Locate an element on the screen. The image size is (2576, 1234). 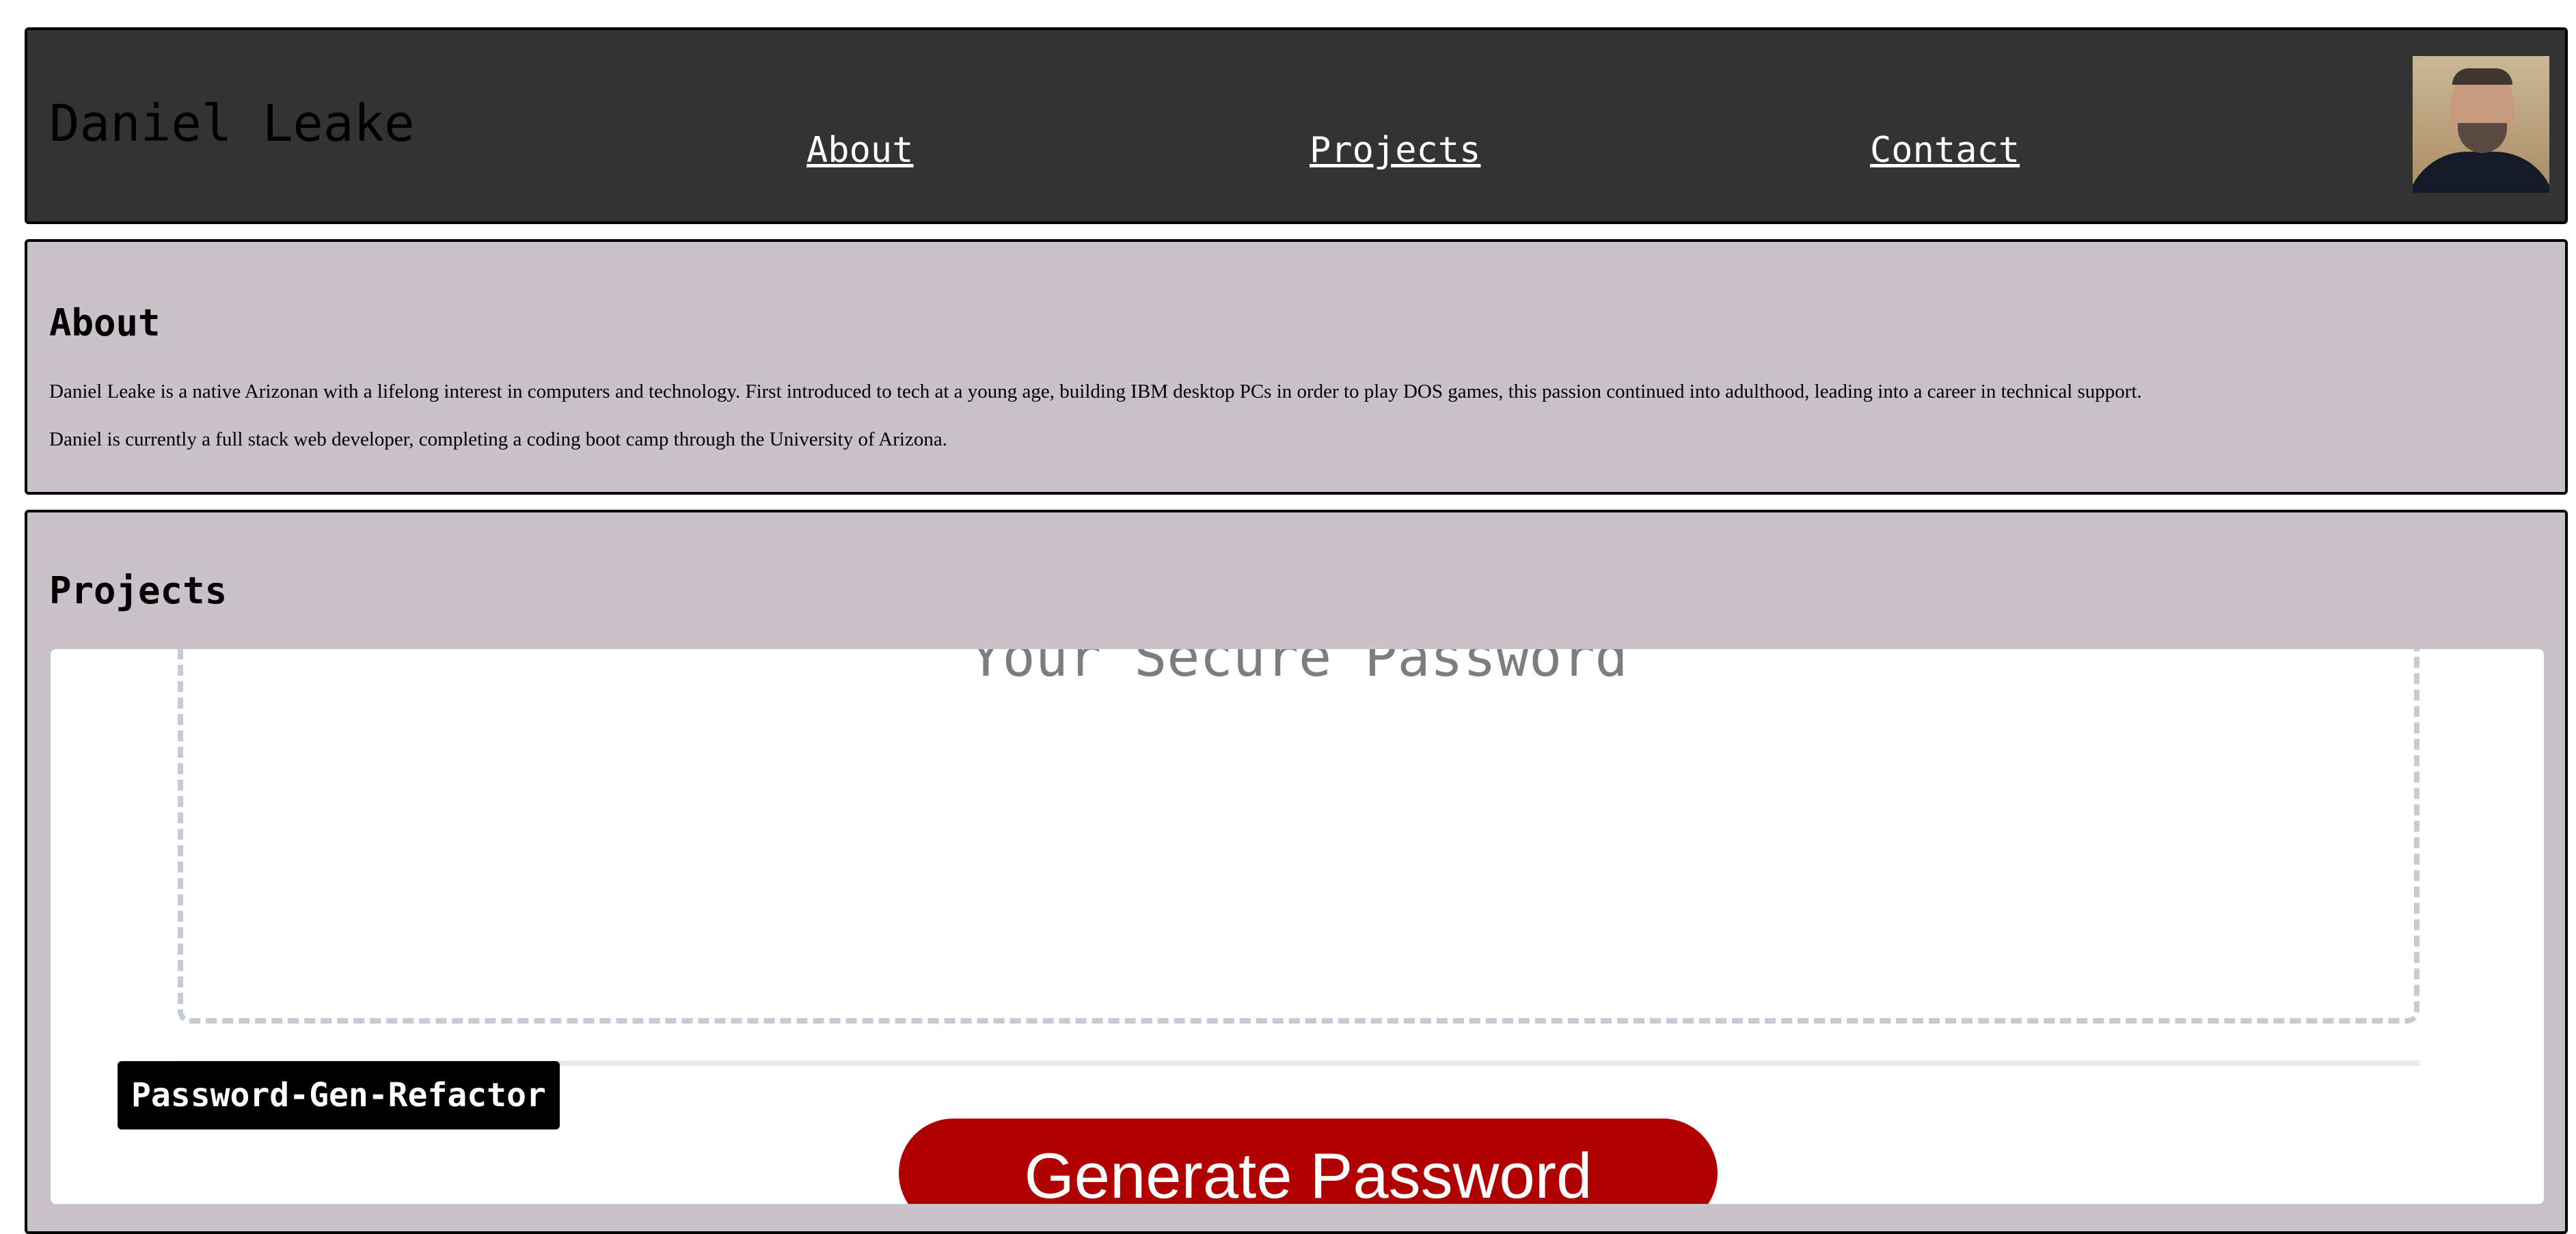
nav-link-contact: Contact is located at coordinates (1945, 150).